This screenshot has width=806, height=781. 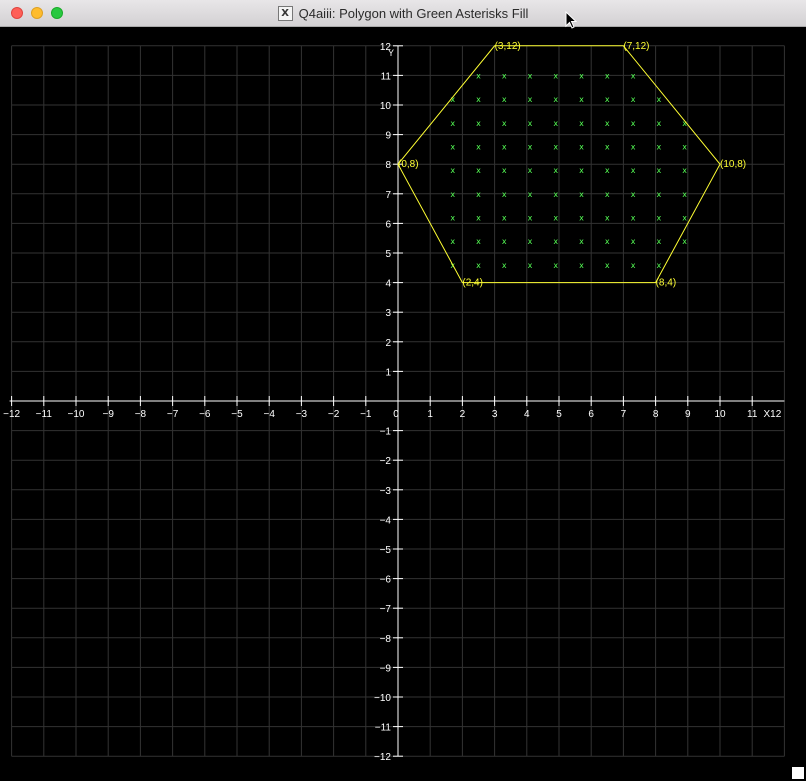 What do you see at coordinates (366, 414) in the screenshot?
I see `x-tick-label: −1` at bounding box center [366, 414].